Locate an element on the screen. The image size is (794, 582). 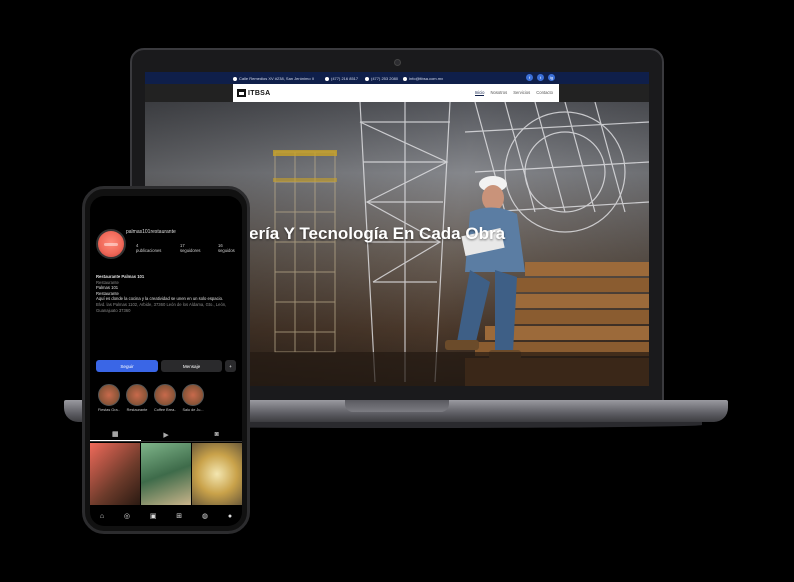
stat-following: 16 seguidos is located at coordinates (226, 248).